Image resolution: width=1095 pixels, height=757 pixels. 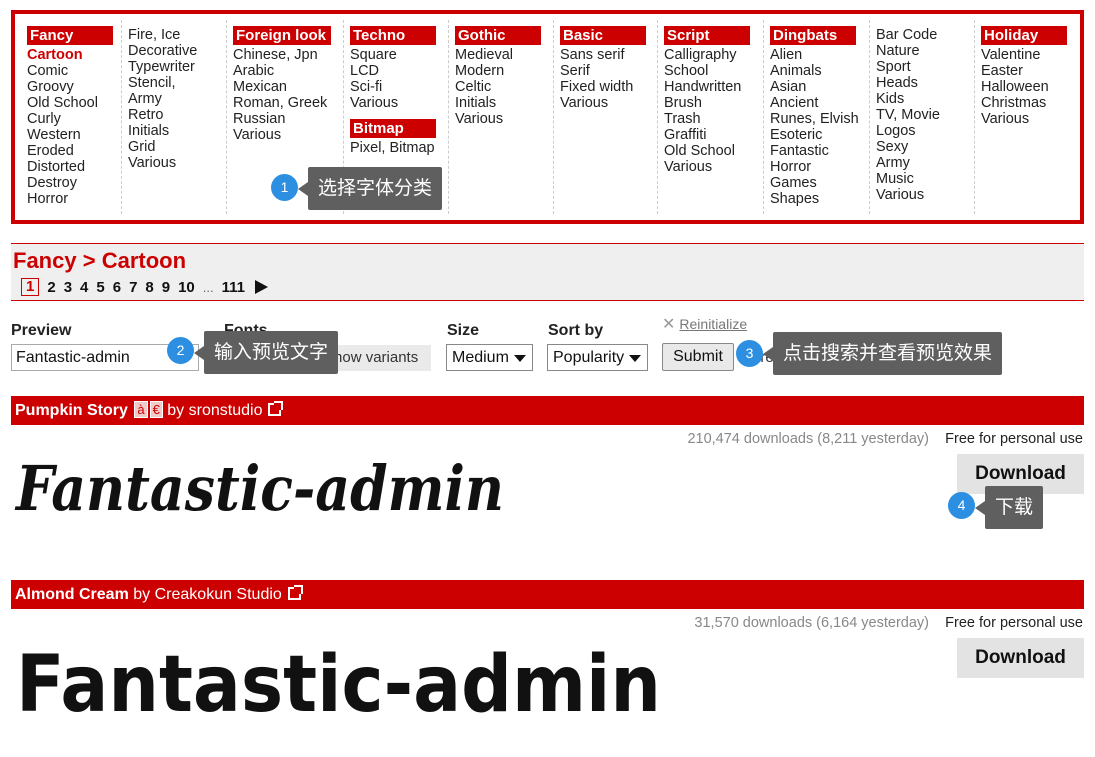 I want to click on category-item: Graffiti, so click(x=712, y=135).